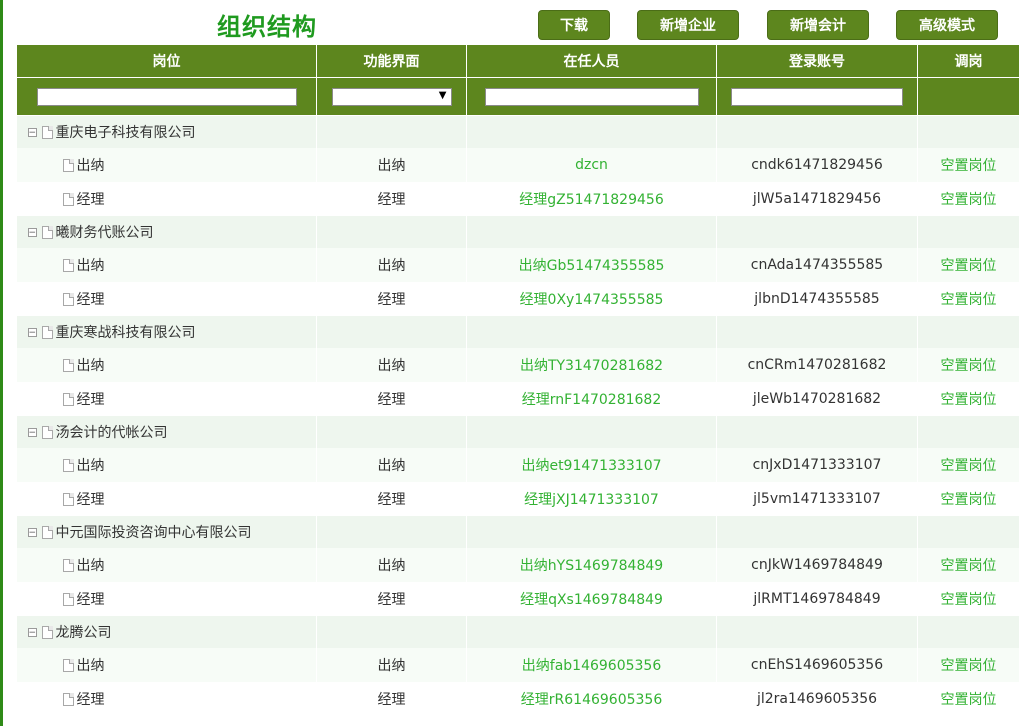 The width and height of the screenshot is (1024, 726). Describe the element at coordinates (517, 399) in the screenshot. I see `position-row: 经理 经理 经理rnF1470281682 jleWb1470281682 空置岗位` at that location.